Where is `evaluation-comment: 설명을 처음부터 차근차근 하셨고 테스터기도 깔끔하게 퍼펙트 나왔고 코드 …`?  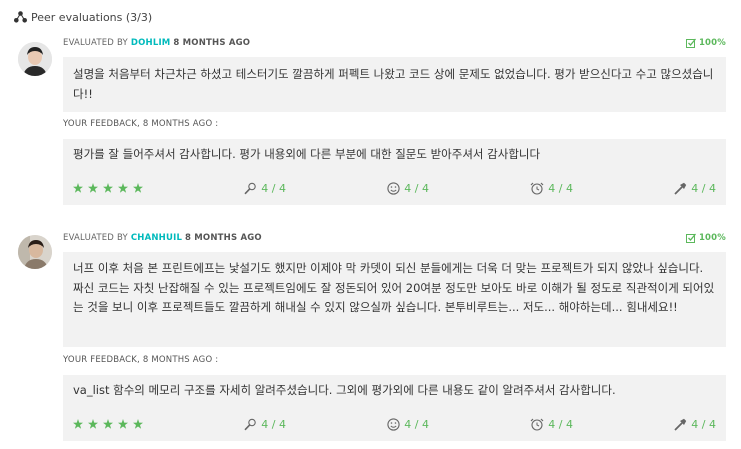 evaluation-comment: 설명을 처음부터 차근차근 하셨고 테스터기도 깔끔하게 퍼펙트 나왔고 코드 … is located at coordinates (394, 84).